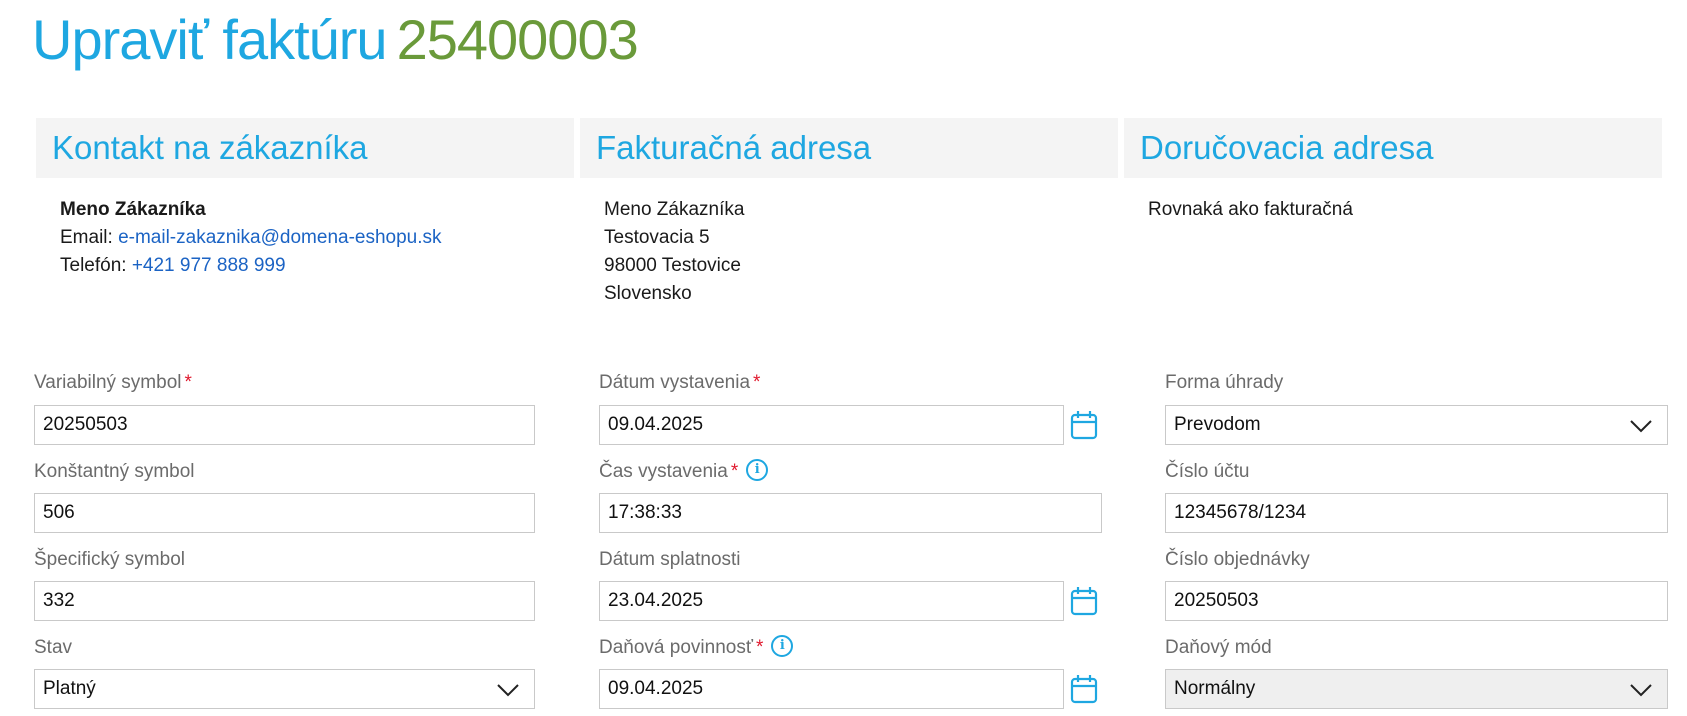 The width and height of the screenshot is (1687, 716). I want to click on phone-row: Telefón: +421 977 888 999, so click(251, 266).